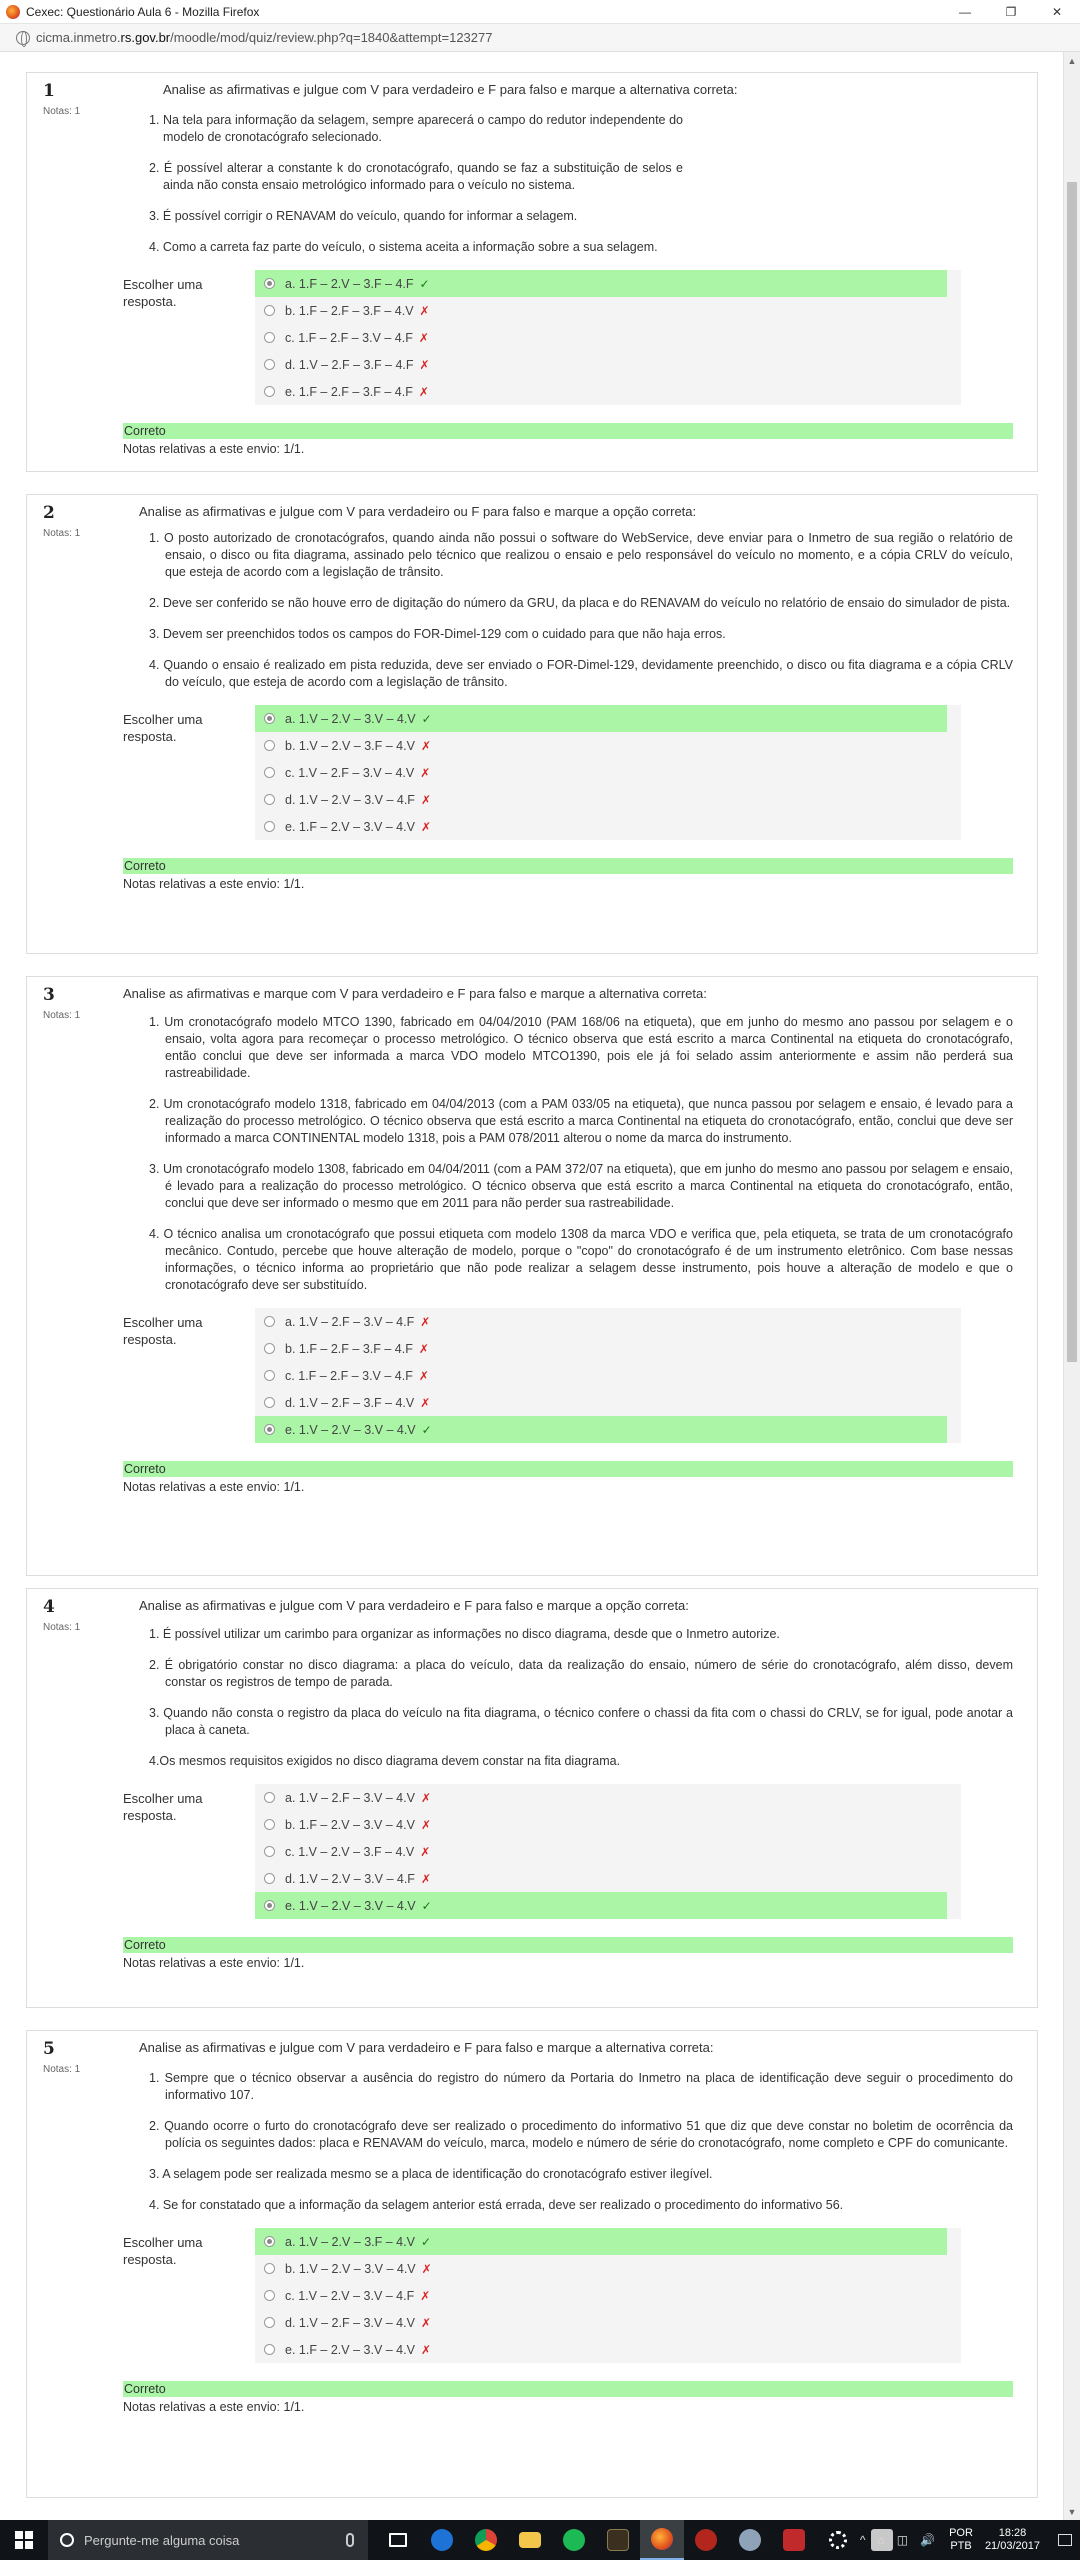 This screenshot has width=1080, height=2560. Describe the element at coordinates (608, 1797) in the screenshot. I see `answer-option: a. 1.V – 2.F – 3.V – 4.V ✗` at that location.